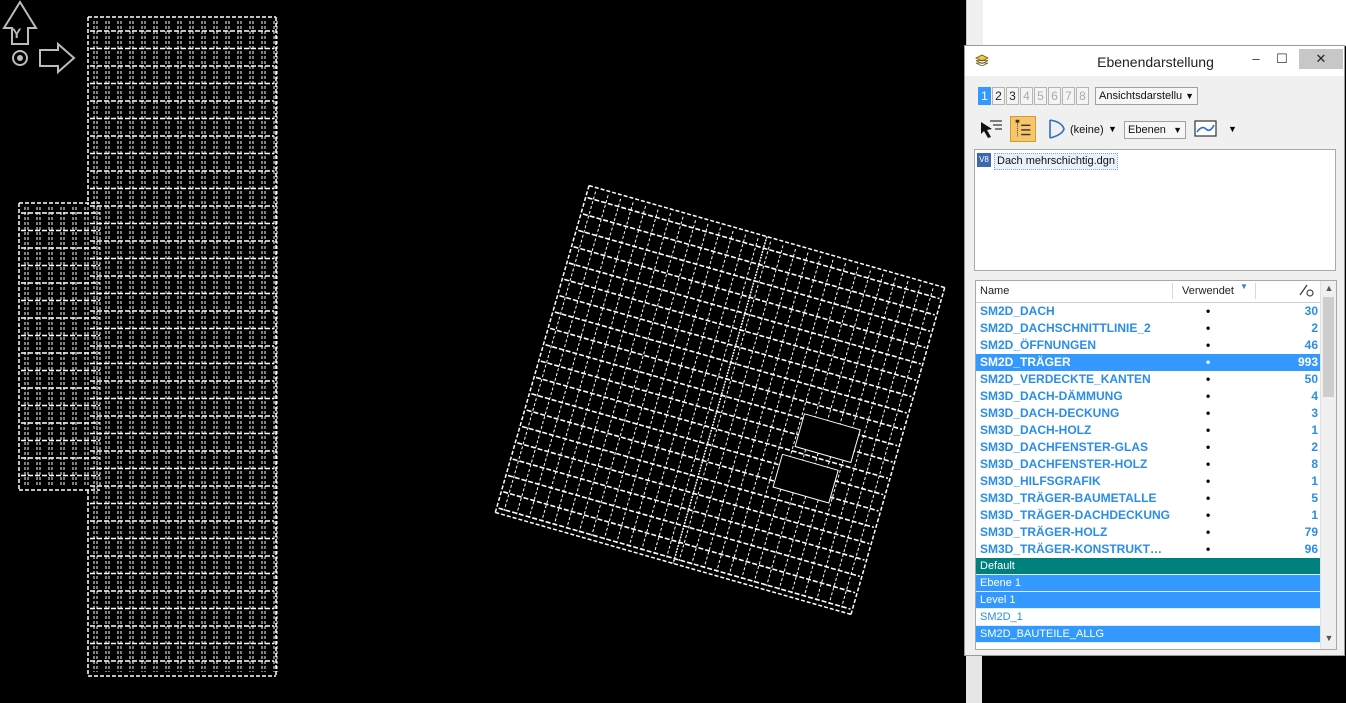 This screenshot has height=703, width=1346. Describe the element at coordinates (1148, 600) in the screenshot. I see `table-row: Level 1` at that location.